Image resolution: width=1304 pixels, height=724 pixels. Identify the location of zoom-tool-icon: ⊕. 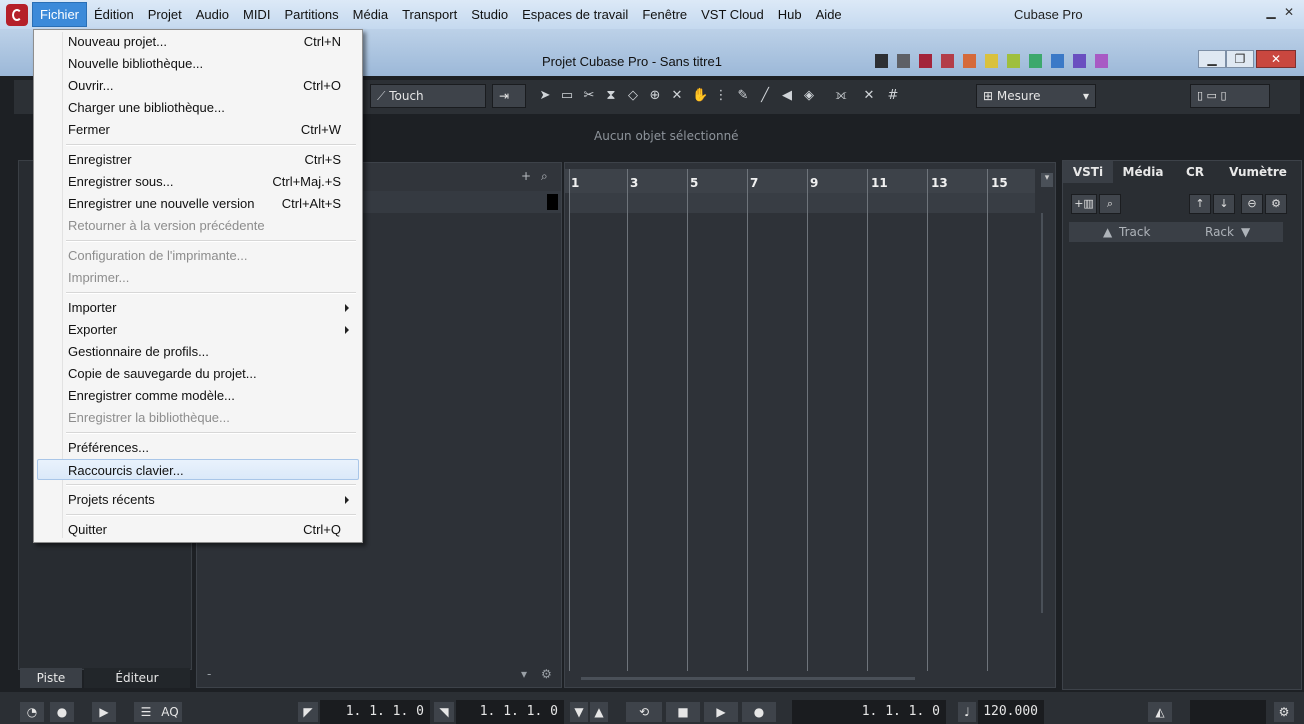
(655, 96).